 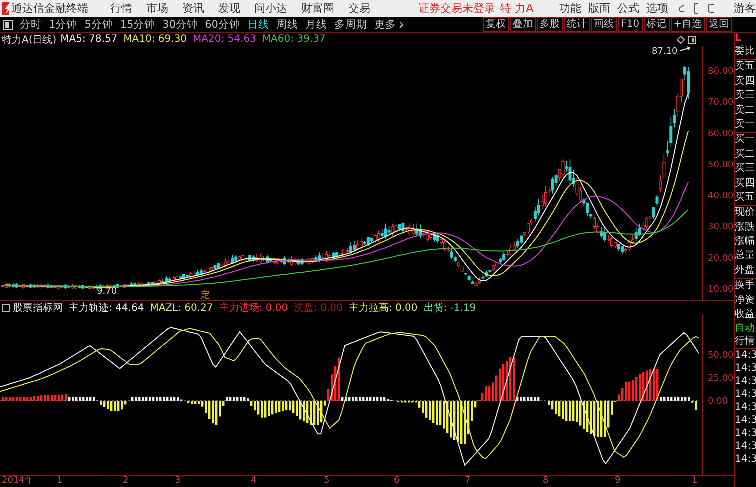 I want to click on indicator-axis-label: 25.00, so click(x=721, y=379).